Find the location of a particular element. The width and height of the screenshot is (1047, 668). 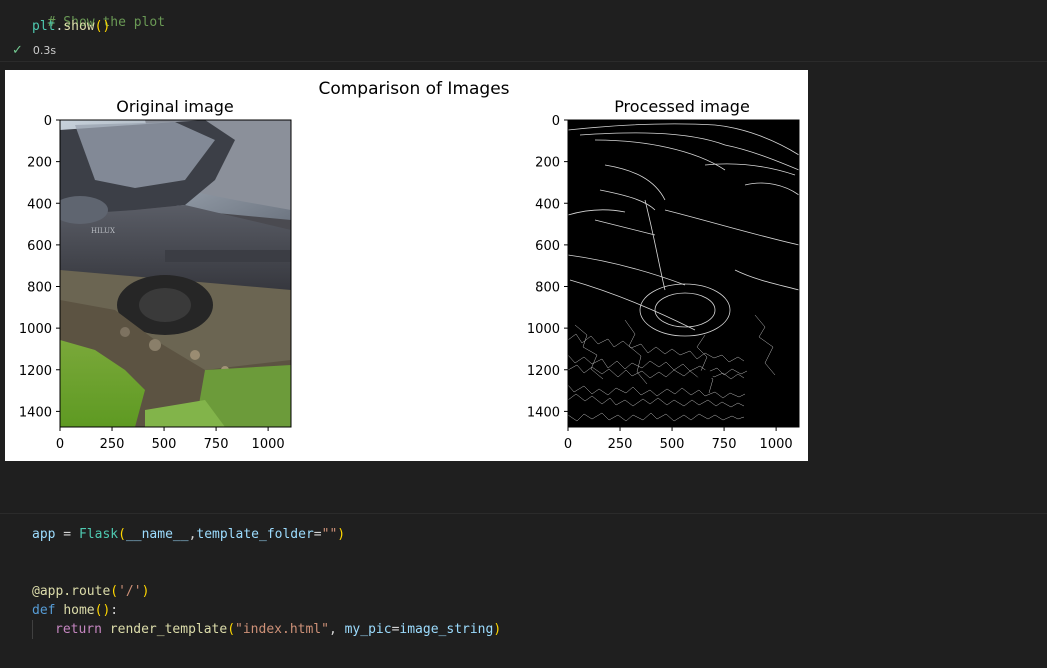

right-xtick-label: 500 is located at coordinates (672, 444).